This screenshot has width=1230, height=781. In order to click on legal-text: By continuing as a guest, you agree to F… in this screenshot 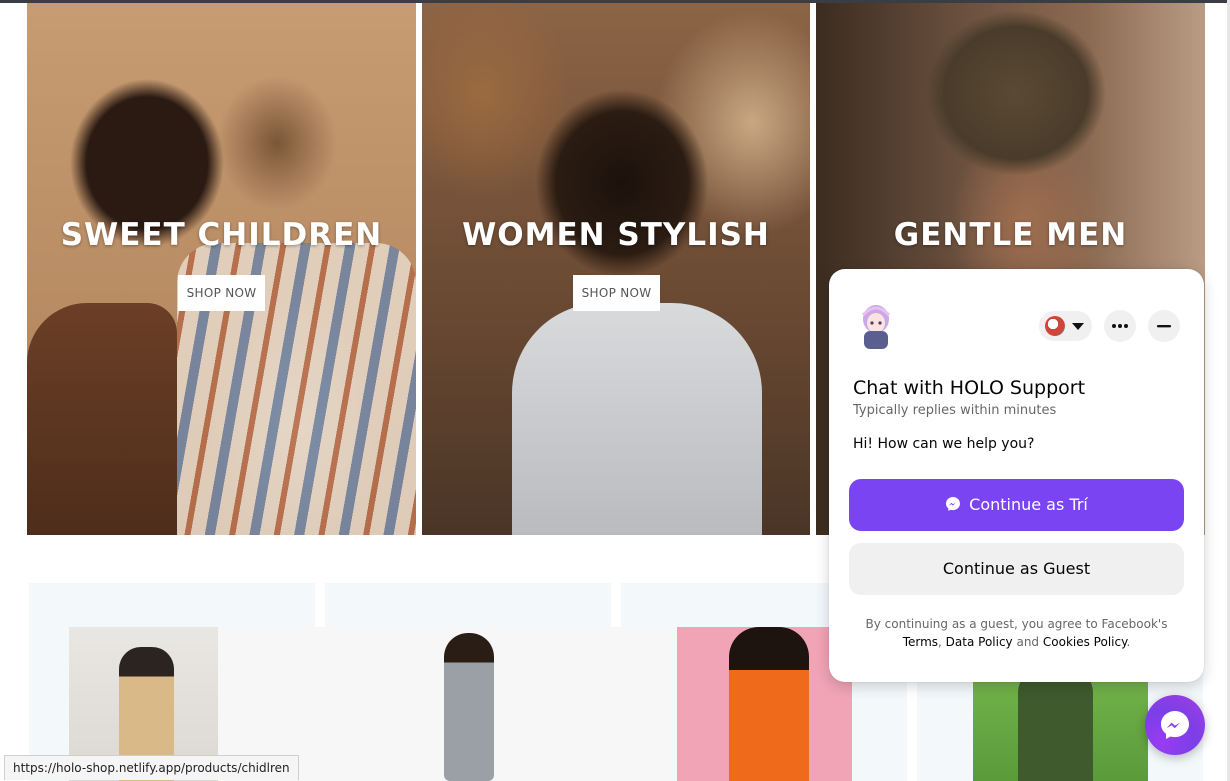, I will do `click(1016, 624)`.